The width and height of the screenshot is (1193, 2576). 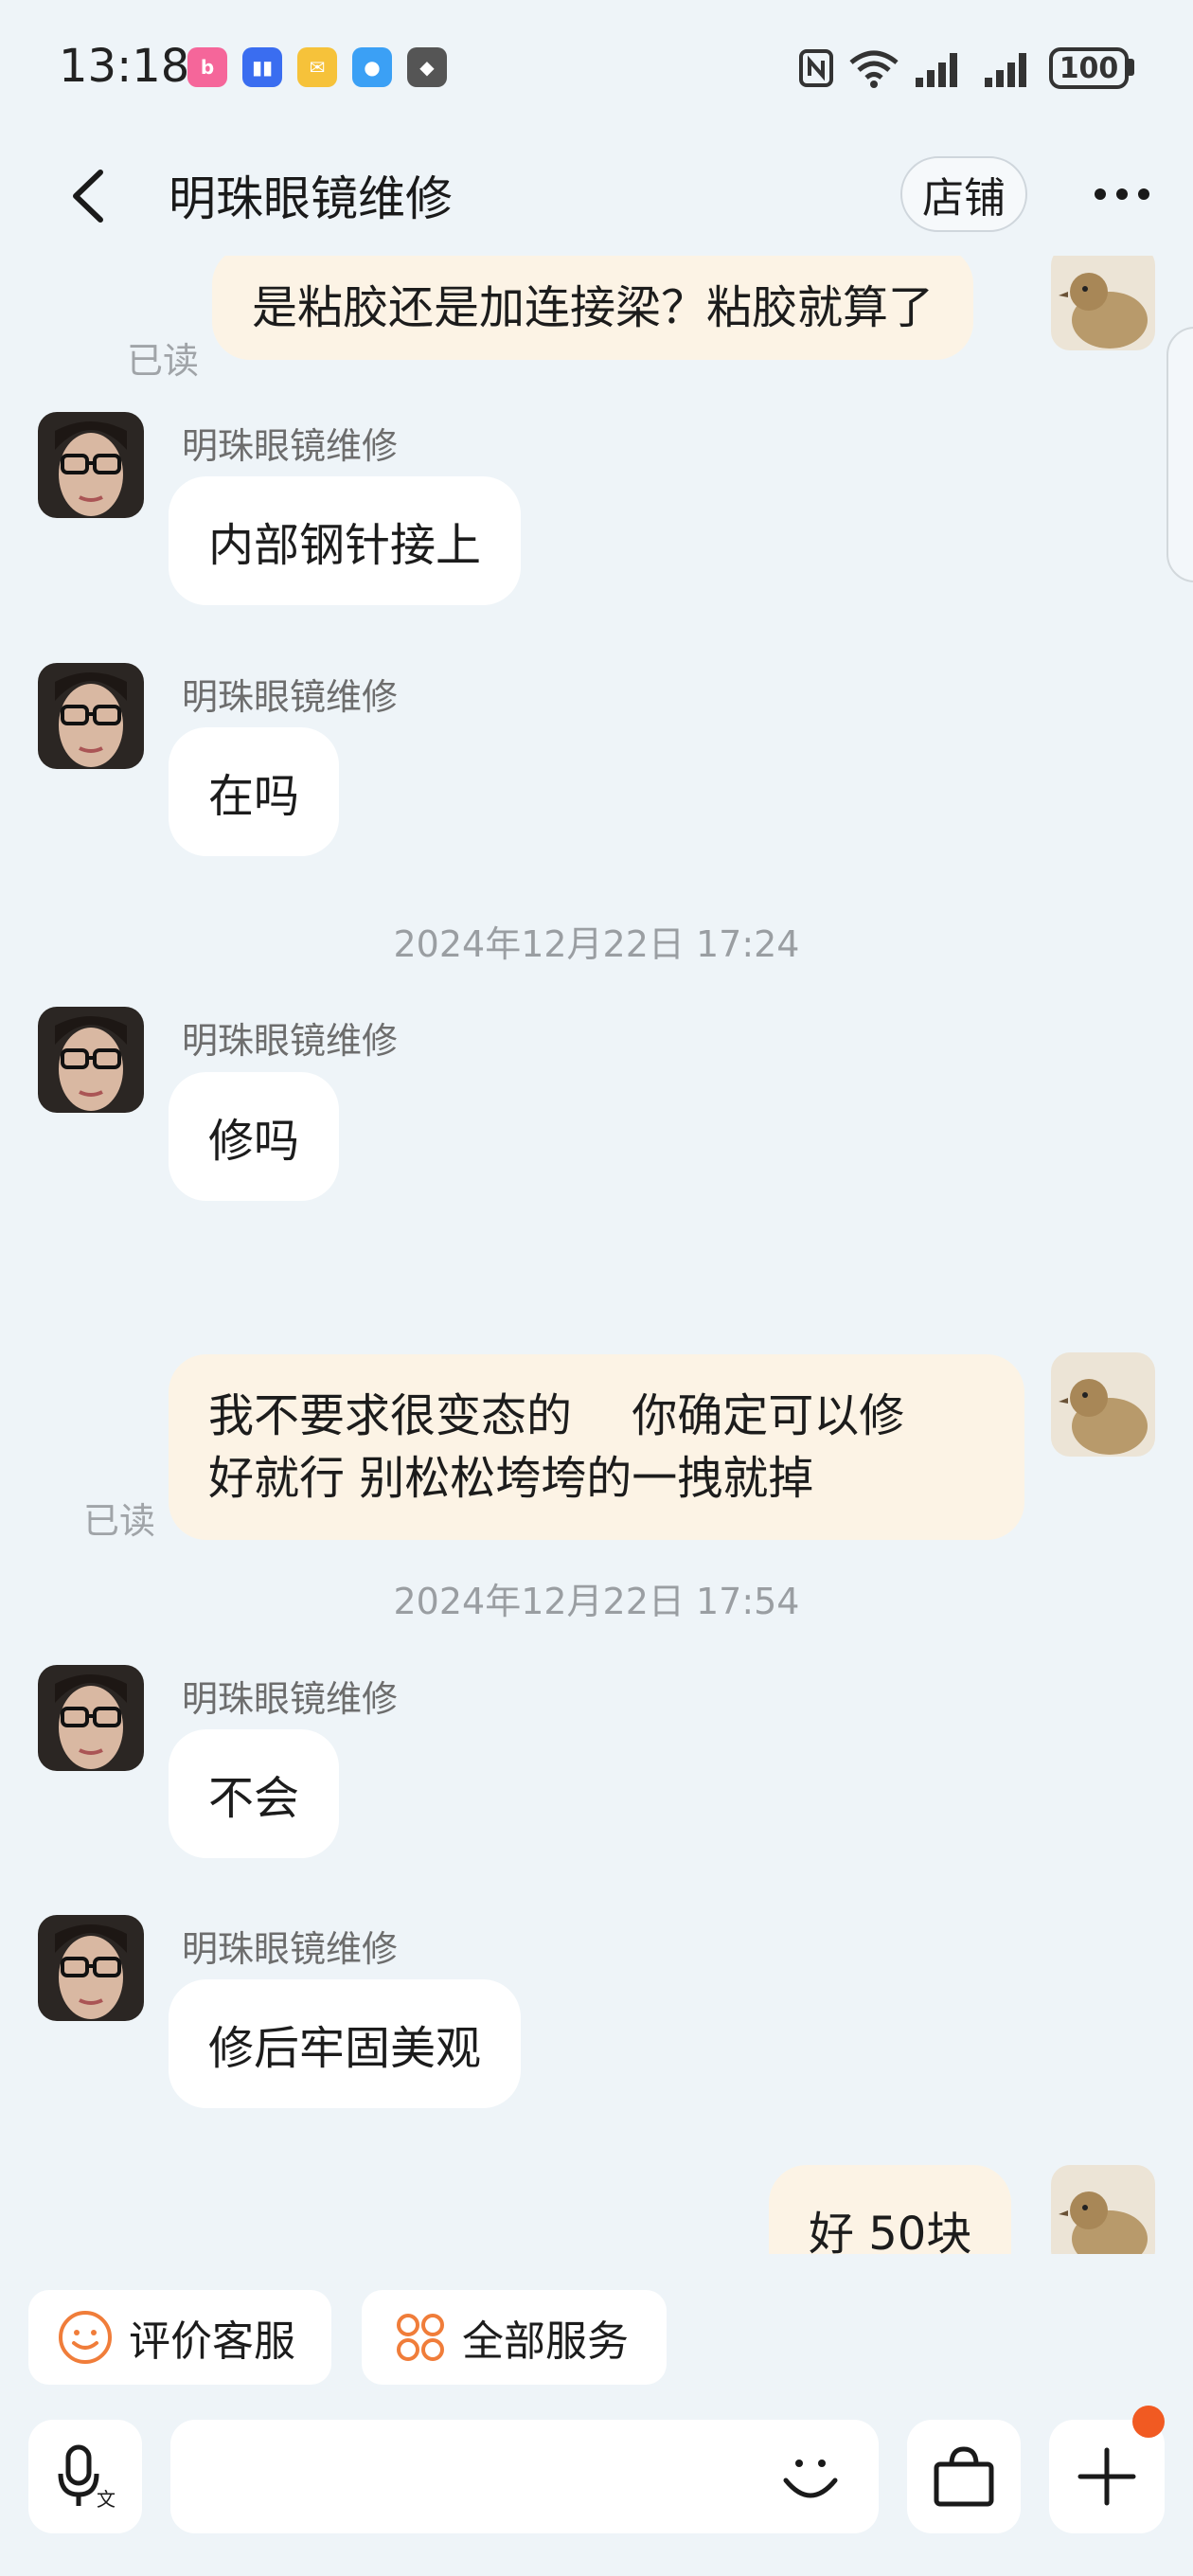 I want to click on emoji-icon, so click(x=810, y=2476).